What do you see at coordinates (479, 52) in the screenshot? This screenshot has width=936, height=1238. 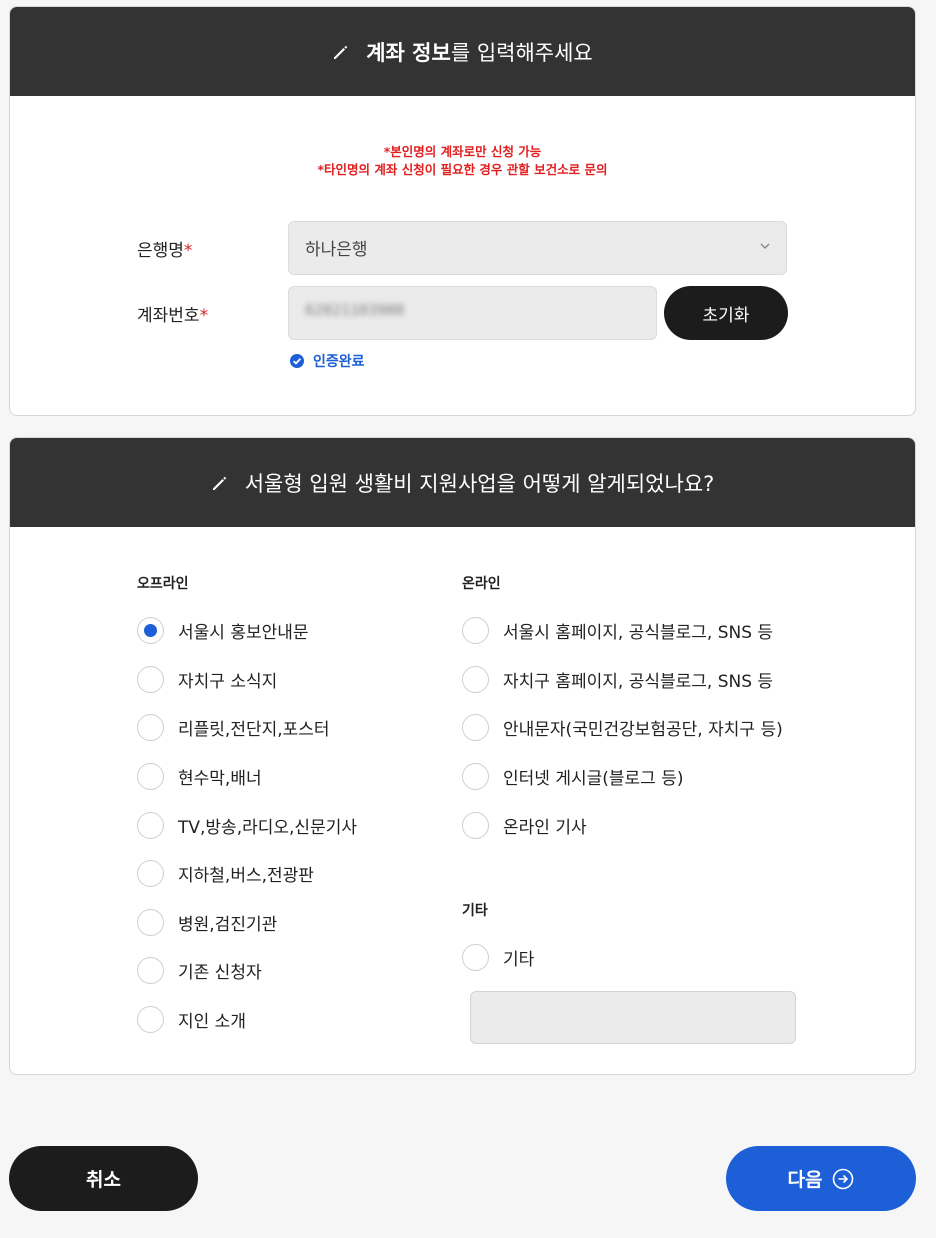 I see `account-info-title: 계좌 정보를 입력해주세요` at bounding box center [479, 52].